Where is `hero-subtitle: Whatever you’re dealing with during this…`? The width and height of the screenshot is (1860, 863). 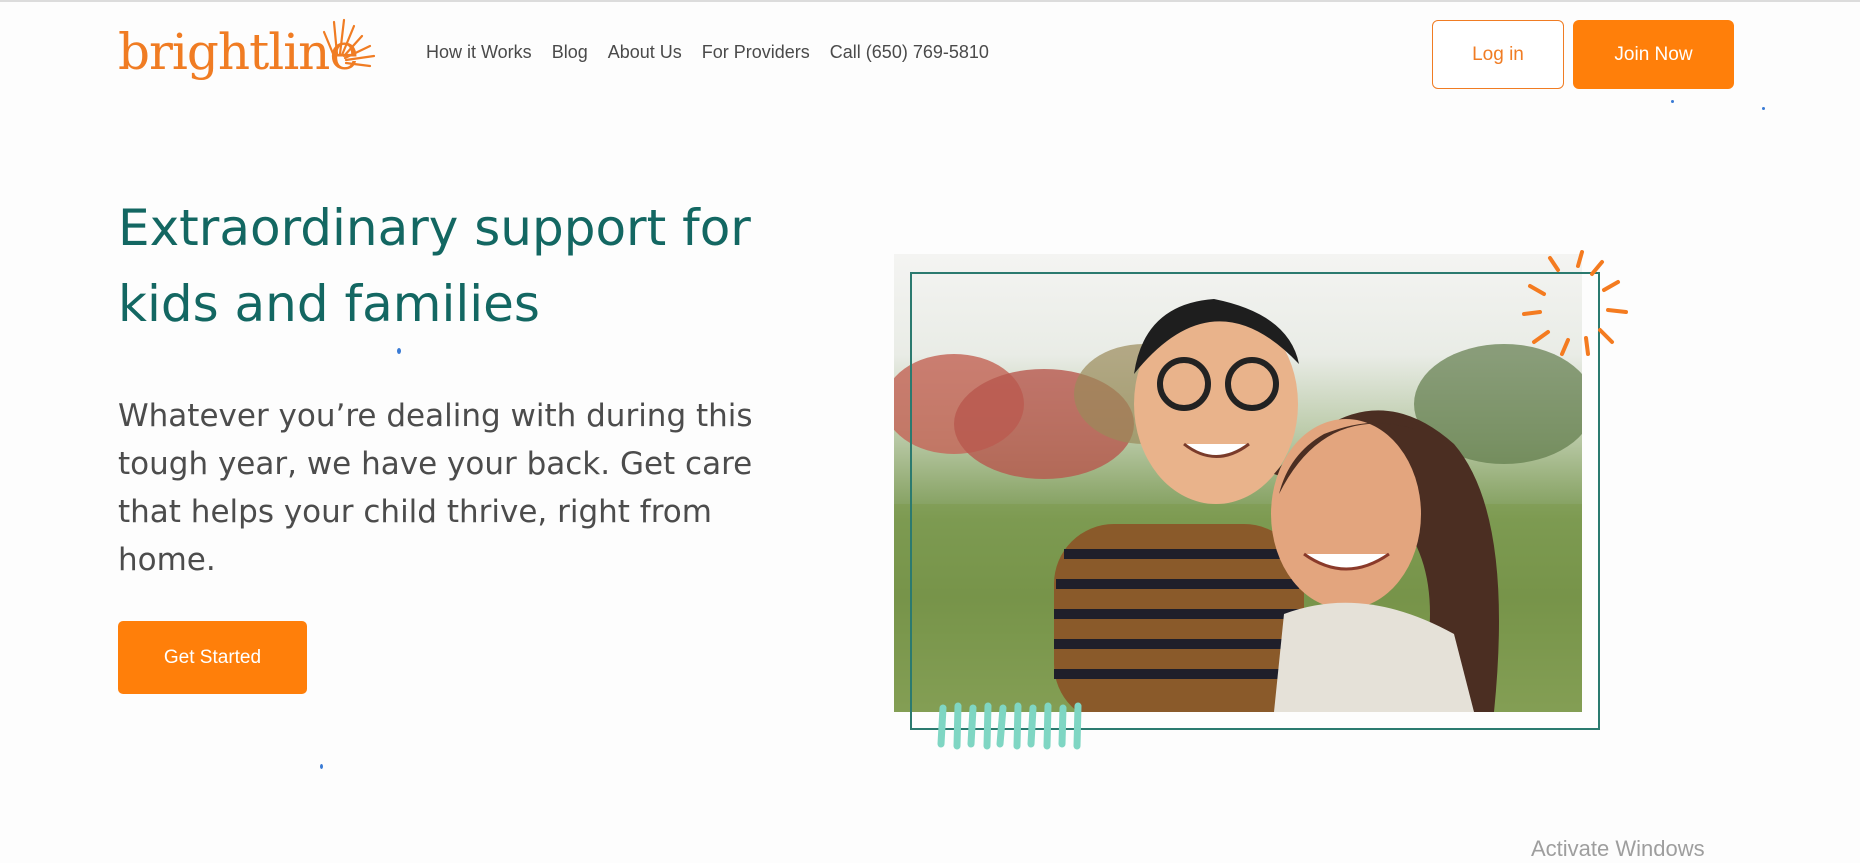
hero-subtitle: Whatever you’re dealing with during this… is located at coordinates (435, 488).